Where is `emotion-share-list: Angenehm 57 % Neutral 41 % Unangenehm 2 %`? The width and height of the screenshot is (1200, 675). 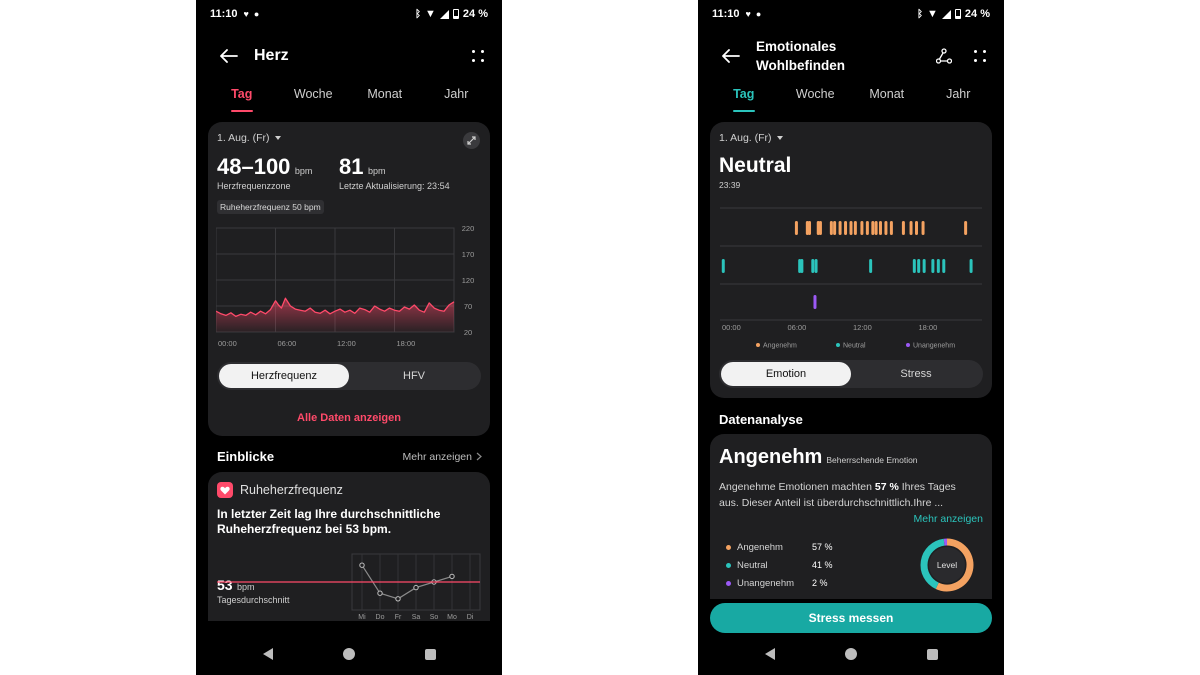
emotion-share-list: Angenehm 57 % Neutral 41 % Unangenehm 2 % is located at coordinates (786, 565).